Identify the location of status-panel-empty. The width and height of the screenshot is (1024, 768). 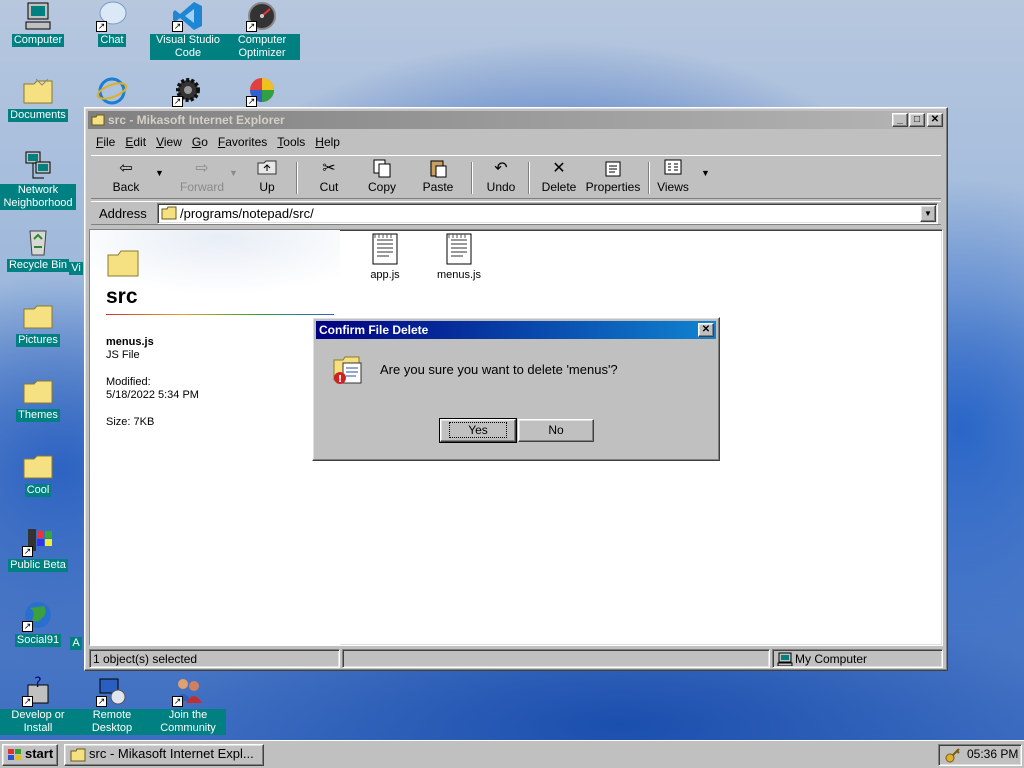
(556, 658).